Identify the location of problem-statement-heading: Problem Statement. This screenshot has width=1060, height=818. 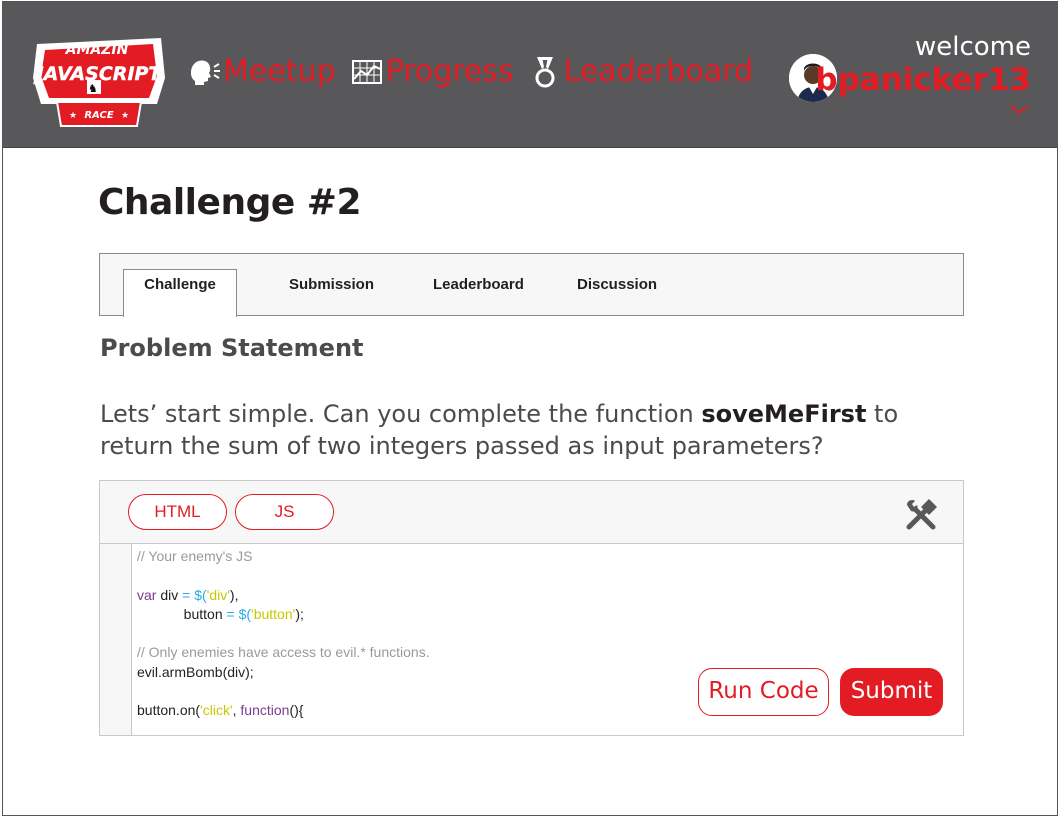
(232, 348).